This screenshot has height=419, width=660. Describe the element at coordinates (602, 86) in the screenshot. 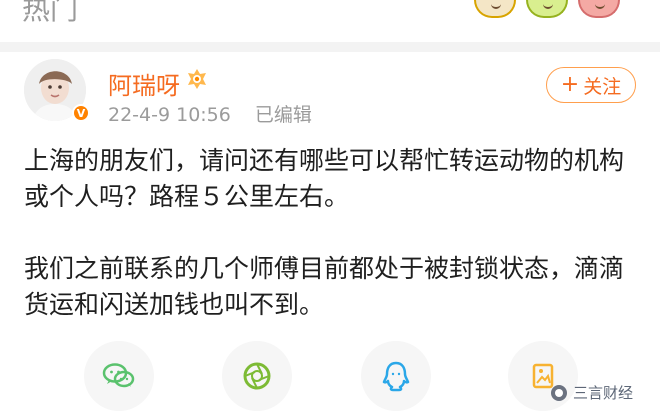

I see `follow-label: 关注` at that location.